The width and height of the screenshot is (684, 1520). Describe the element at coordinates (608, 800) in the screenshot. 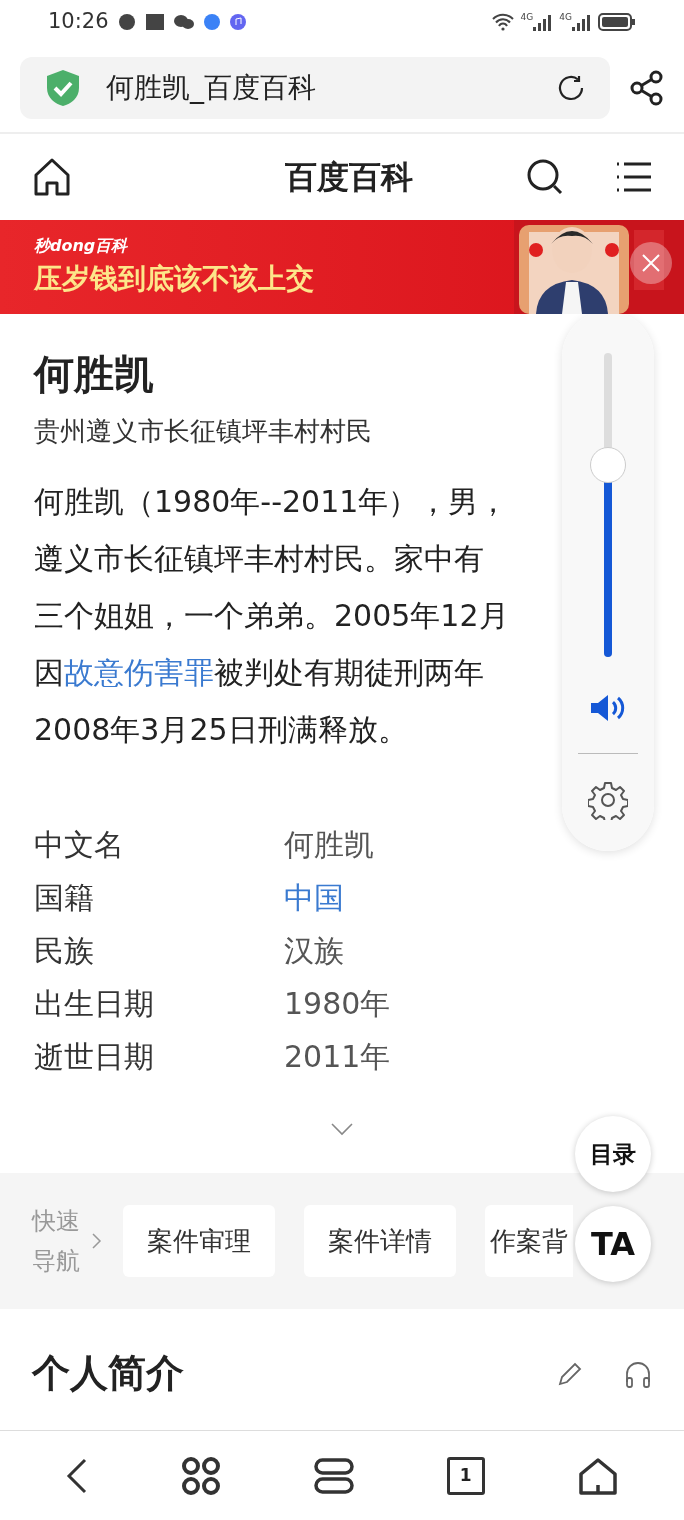

I see `settings-icon` at that location.